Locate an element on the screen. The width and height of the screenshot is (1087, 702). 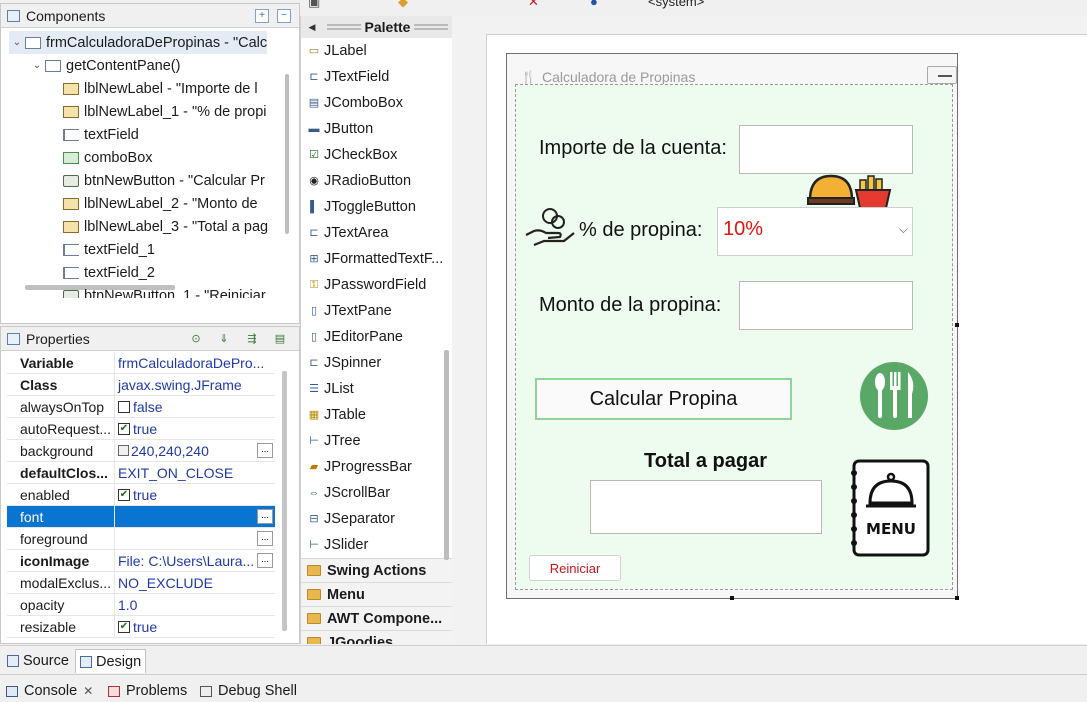
delete-icon: ✕ is located at coordinates (533, 5).